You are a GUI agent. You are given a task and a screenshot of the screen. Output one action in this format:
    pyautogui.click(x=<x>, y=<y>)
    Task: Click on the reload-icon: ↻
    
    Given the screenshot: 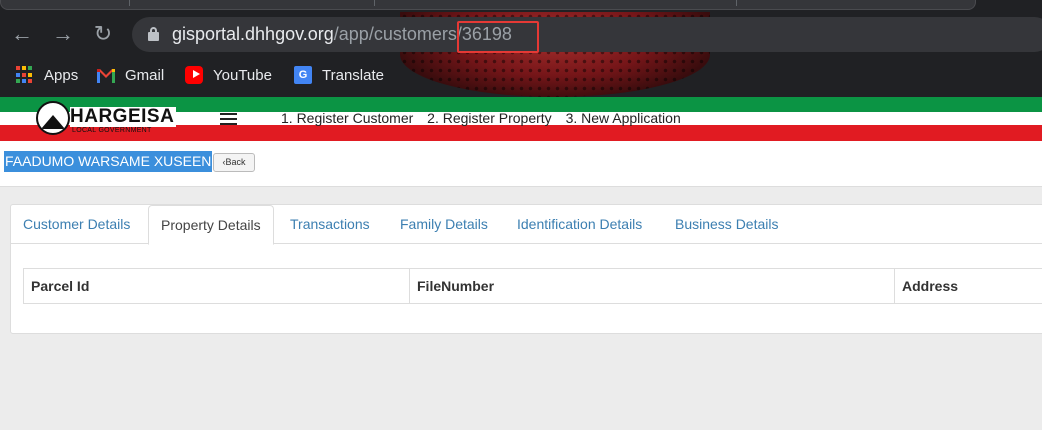 What is the action you would take?
    pyautogui.click(x=103, y=34)
    